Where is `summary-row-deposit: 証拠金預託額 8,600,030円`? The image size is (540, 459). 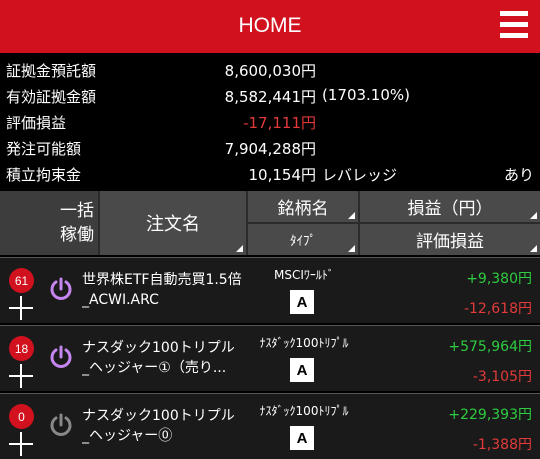 summary-row-deposit: 証拠金預託額 8,600,030円 is located at coordinates (270, 70).